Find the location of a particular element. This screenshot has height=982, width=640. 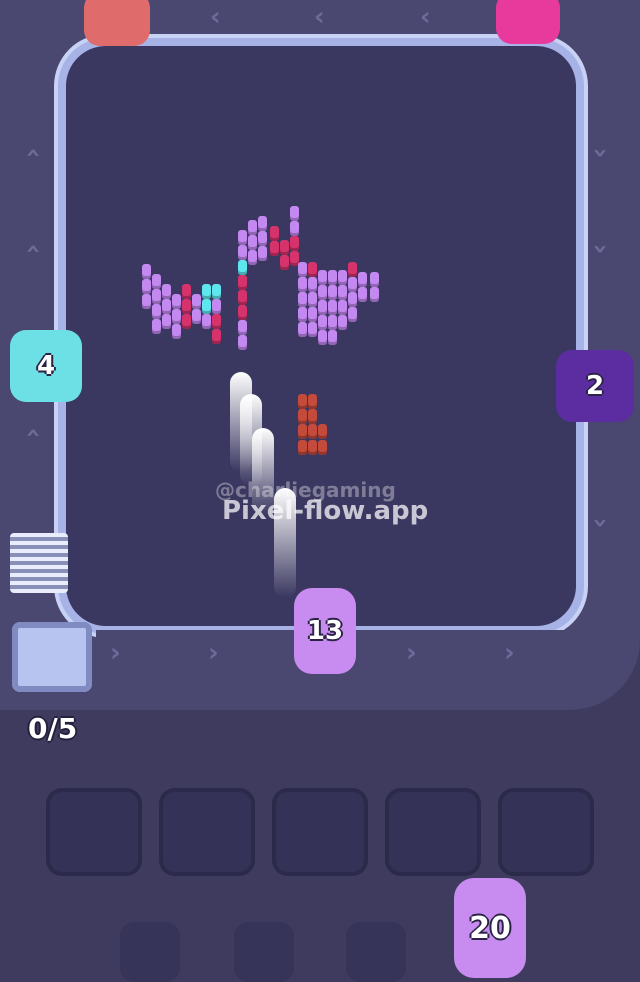

shooter-count: 2 is located at coordinates (595, 386).